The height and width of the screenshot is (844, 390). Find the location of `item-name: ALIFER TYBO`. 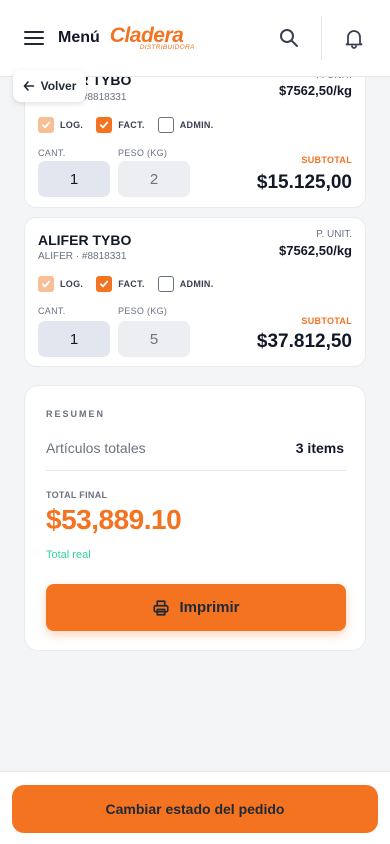

item-name: ALIFER TYBO is located at coordinates (85, 240).